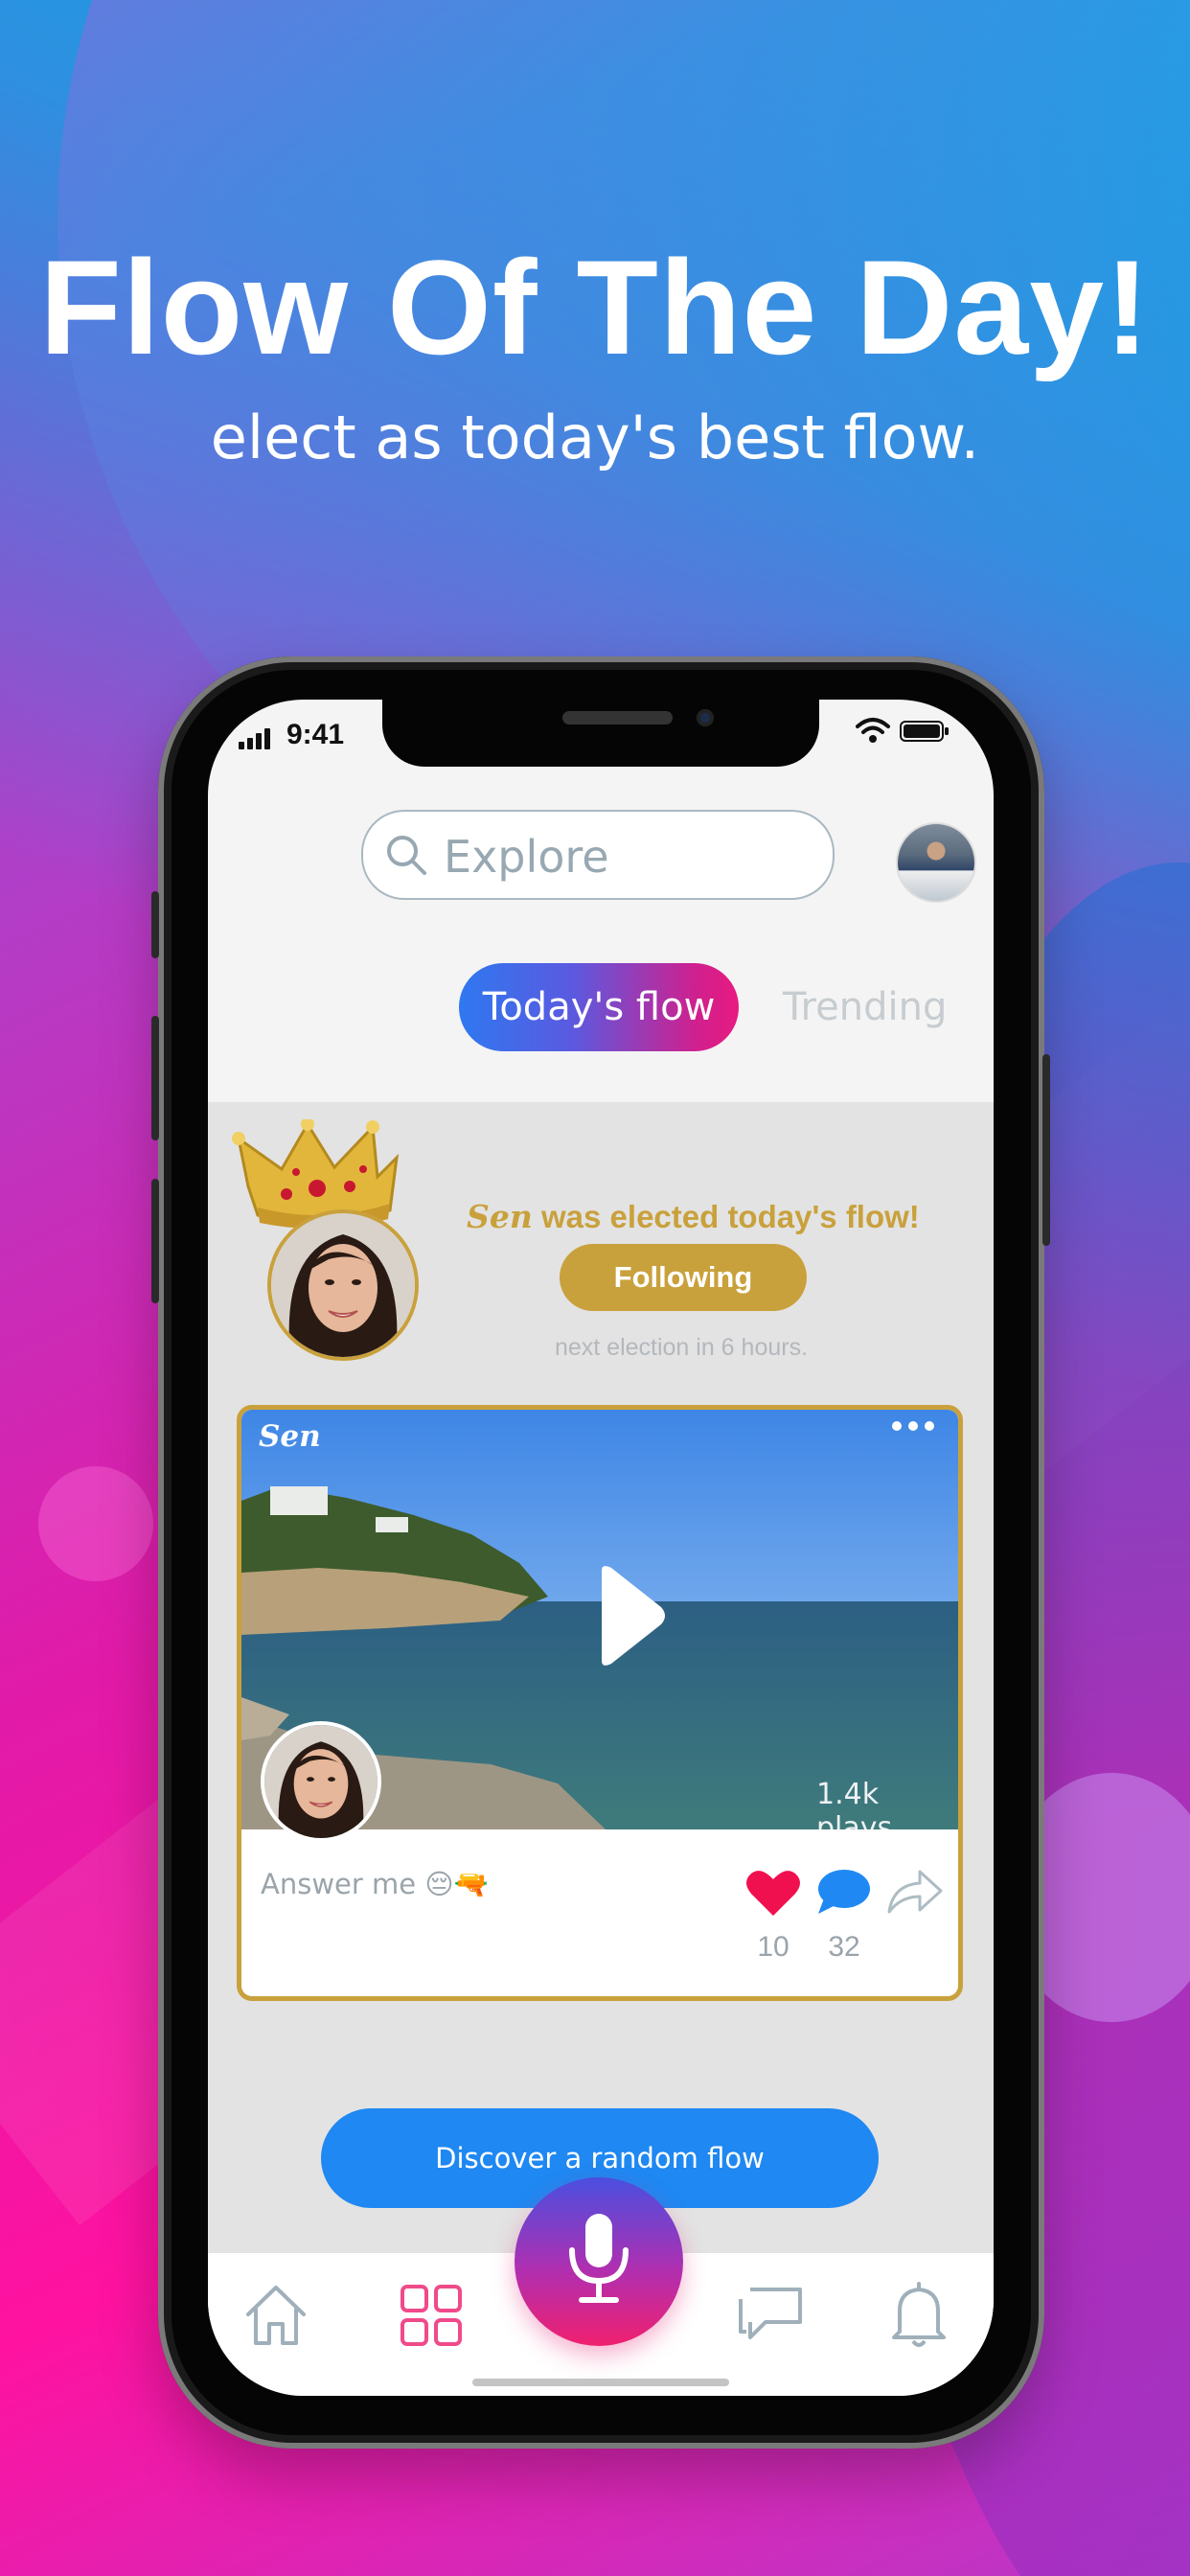 The width and height of the screenshot is (1190, 2576). Describe the element at coordinates (155, 1241) in the screenshot. I see `volume-down-button` at that location.